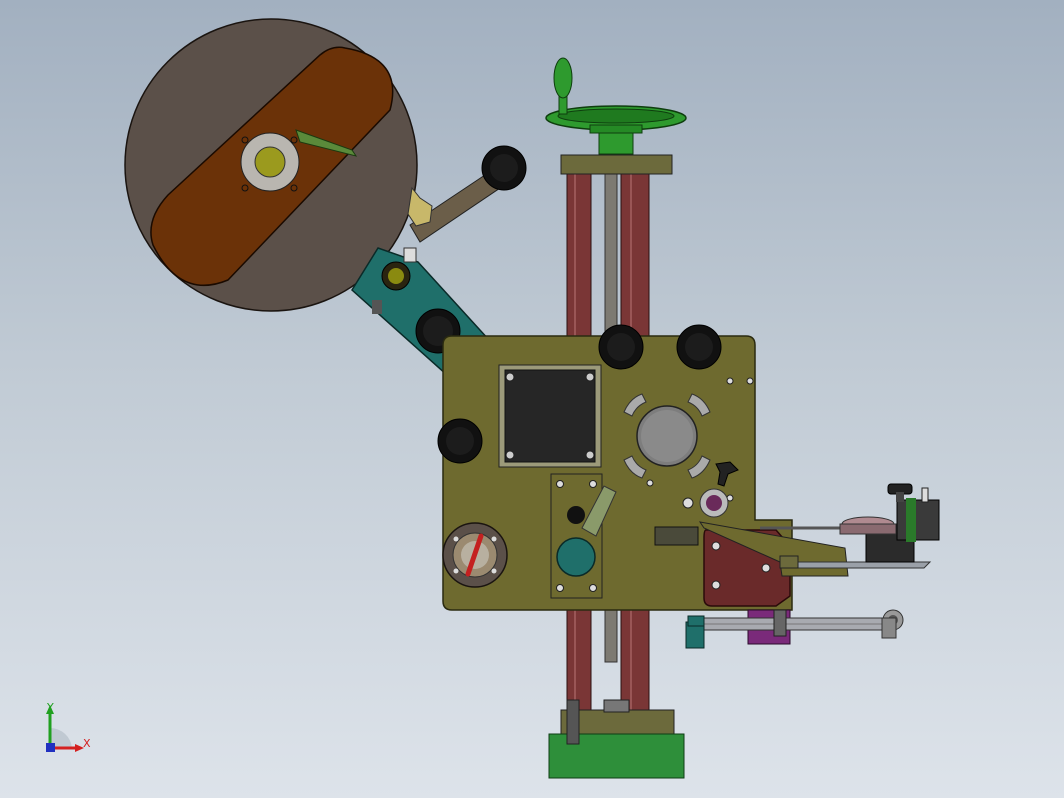 Image resolution: width=1064 pixels, height=798 pixels. I want to click on triad-y-label: Y, so click(50, 707).